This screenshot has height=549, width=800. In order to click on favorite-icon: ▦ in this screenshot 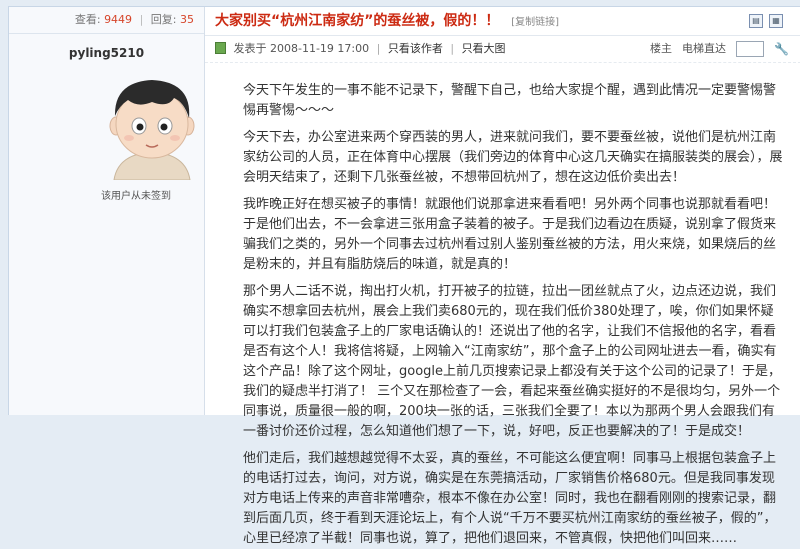, I will do `click(776, 21)`.